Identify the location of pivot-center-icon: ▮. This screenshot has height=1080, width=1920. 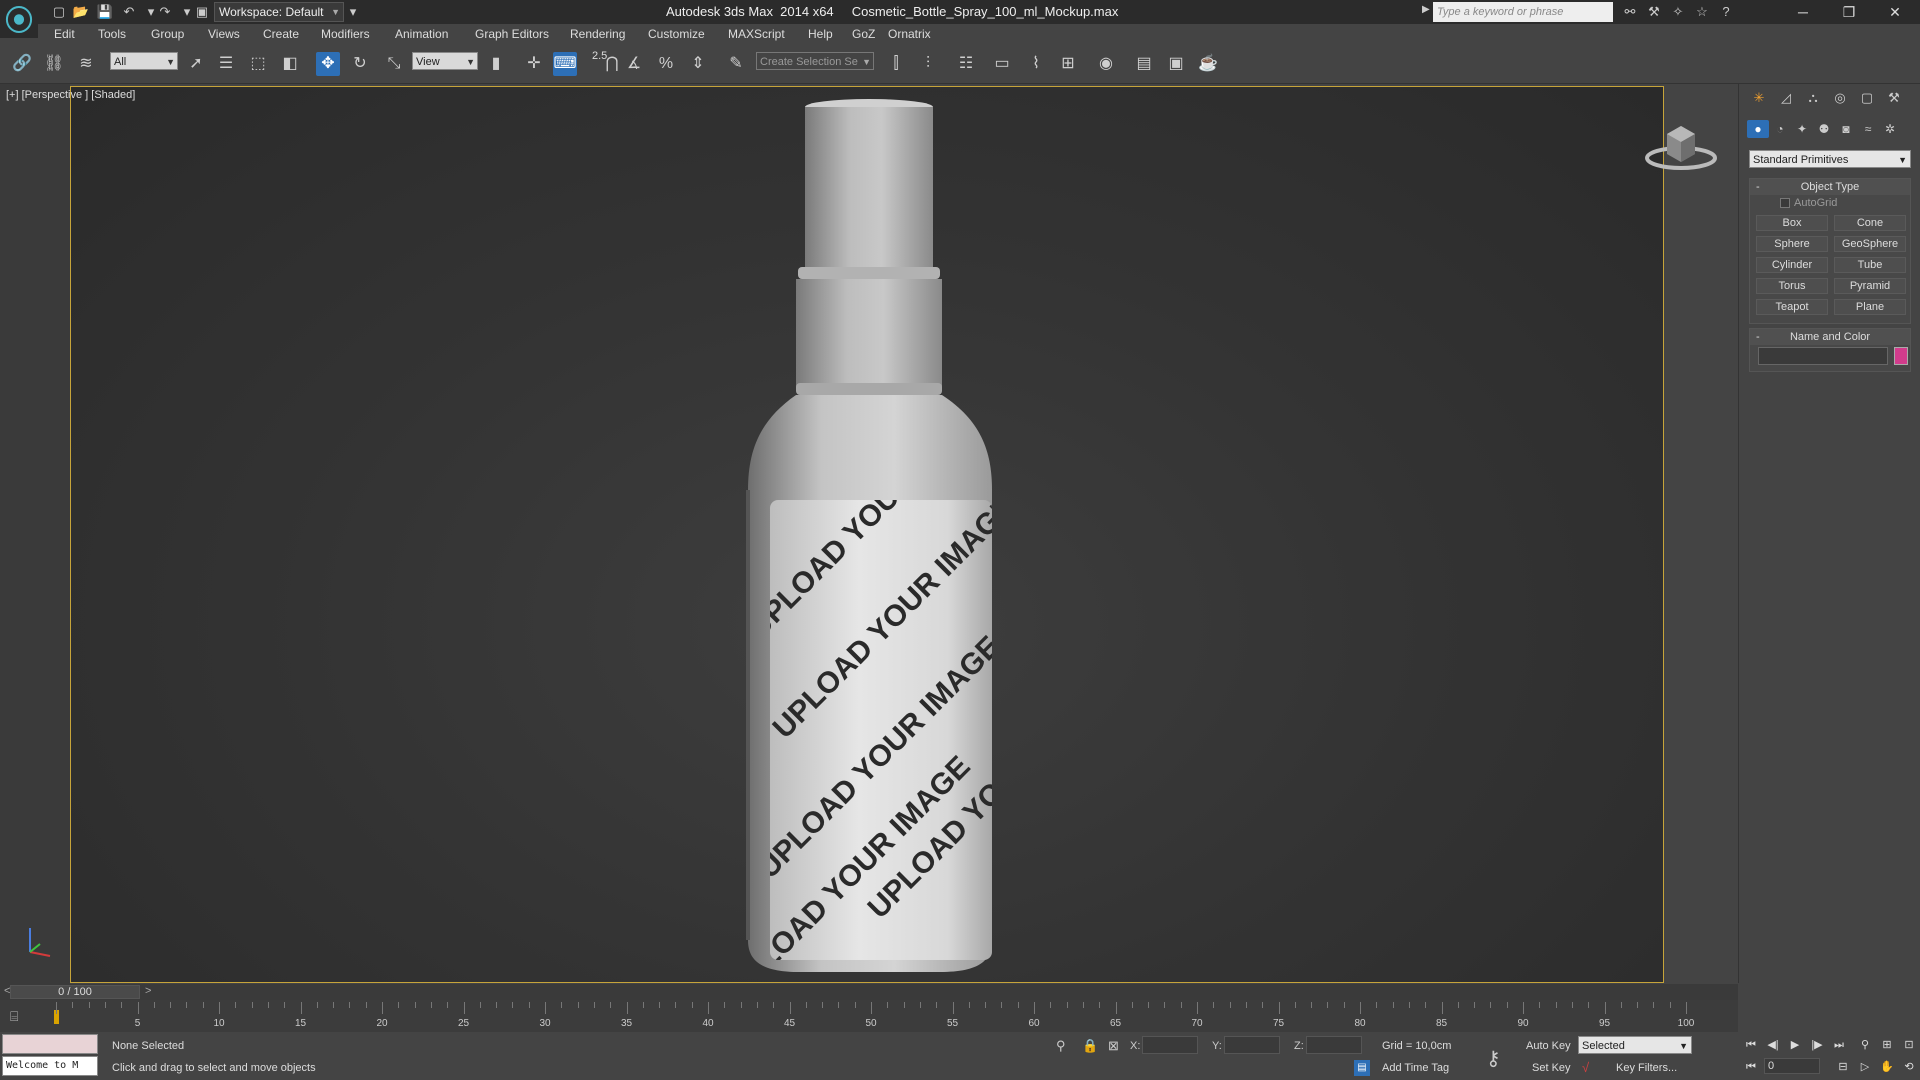
(496, 64).